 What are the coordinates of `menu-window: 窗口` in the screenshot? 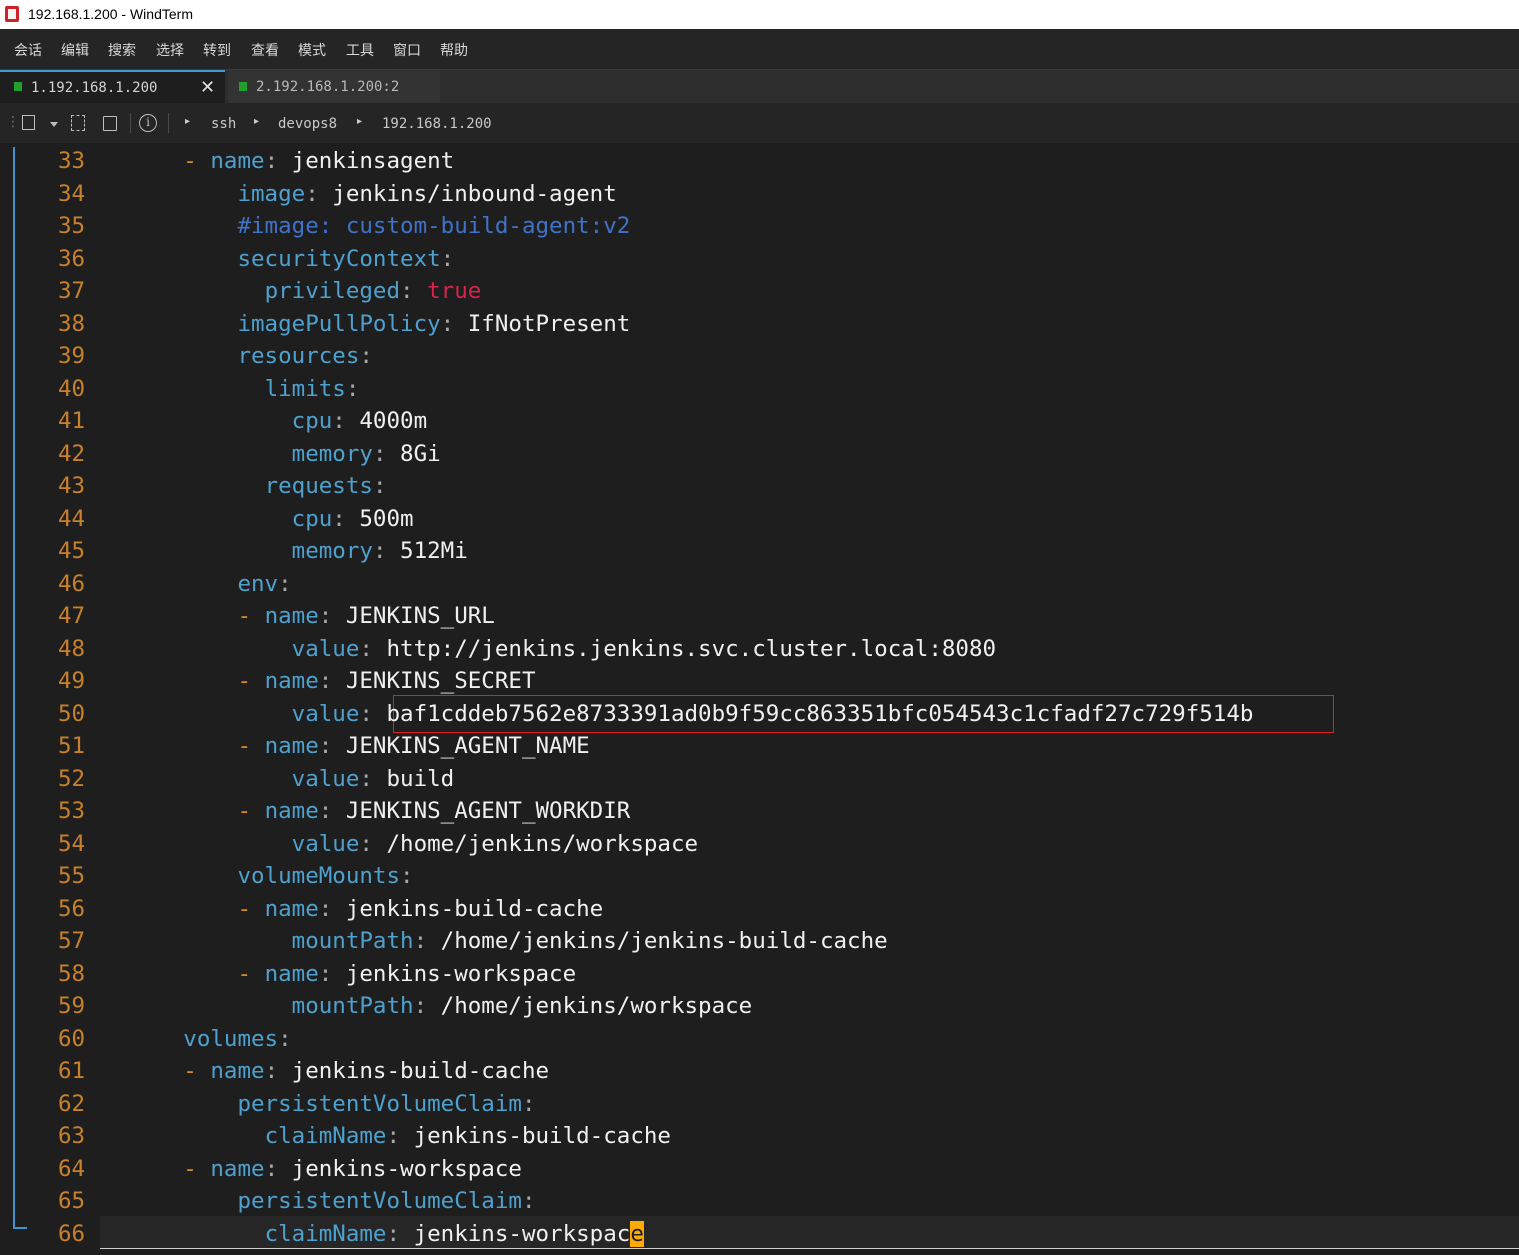 It's located at (407, 50).